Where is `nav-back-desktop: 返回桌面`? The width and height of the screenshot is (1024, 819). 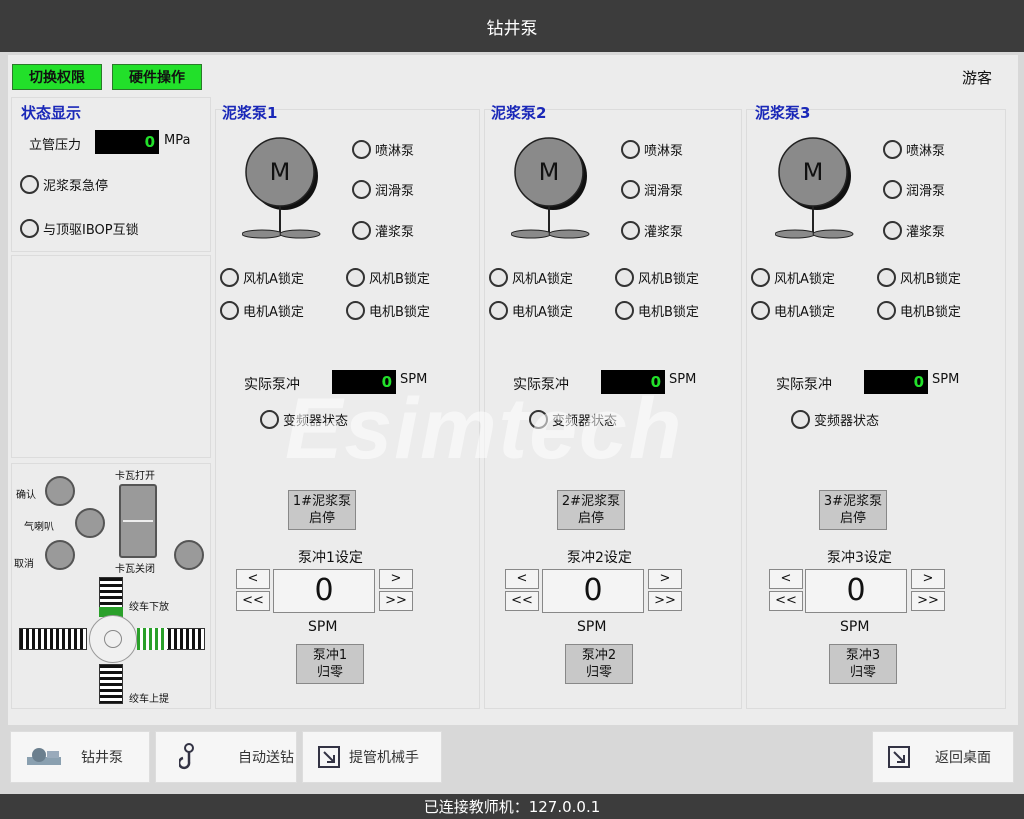 nav-back-desktop: 返回桌面 is located at coordinates (943, 757).